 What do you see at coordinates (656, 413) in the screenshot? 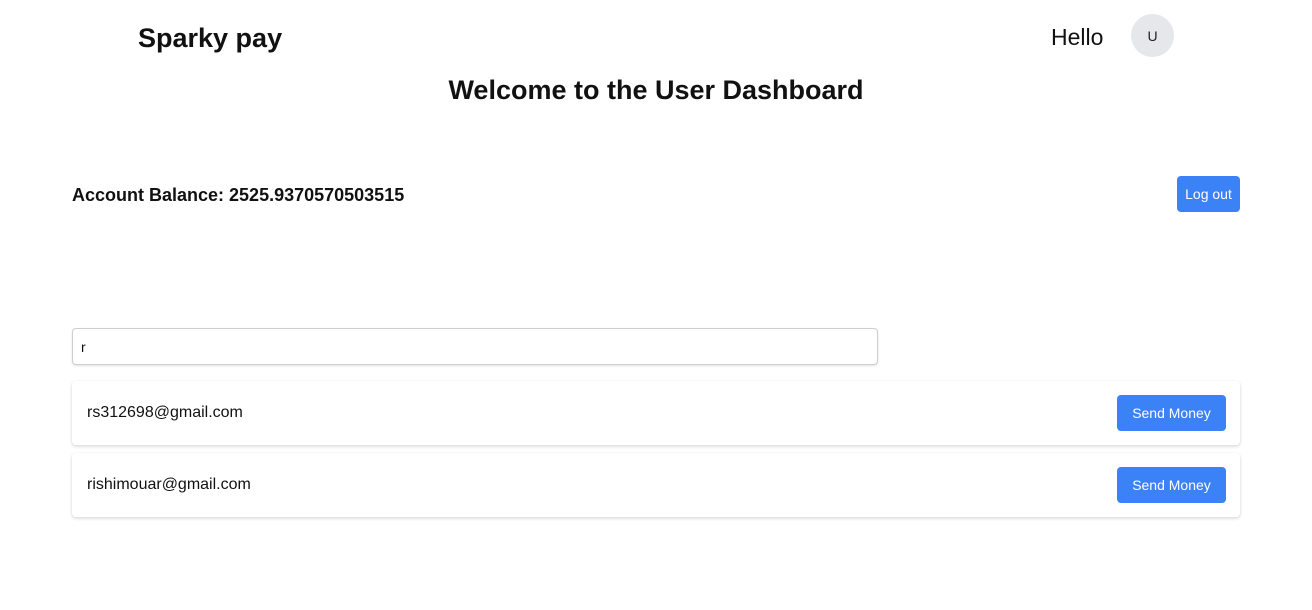
I see `list-item: rs312698@gmail.com Send Money` at bounding box center [656, 413].